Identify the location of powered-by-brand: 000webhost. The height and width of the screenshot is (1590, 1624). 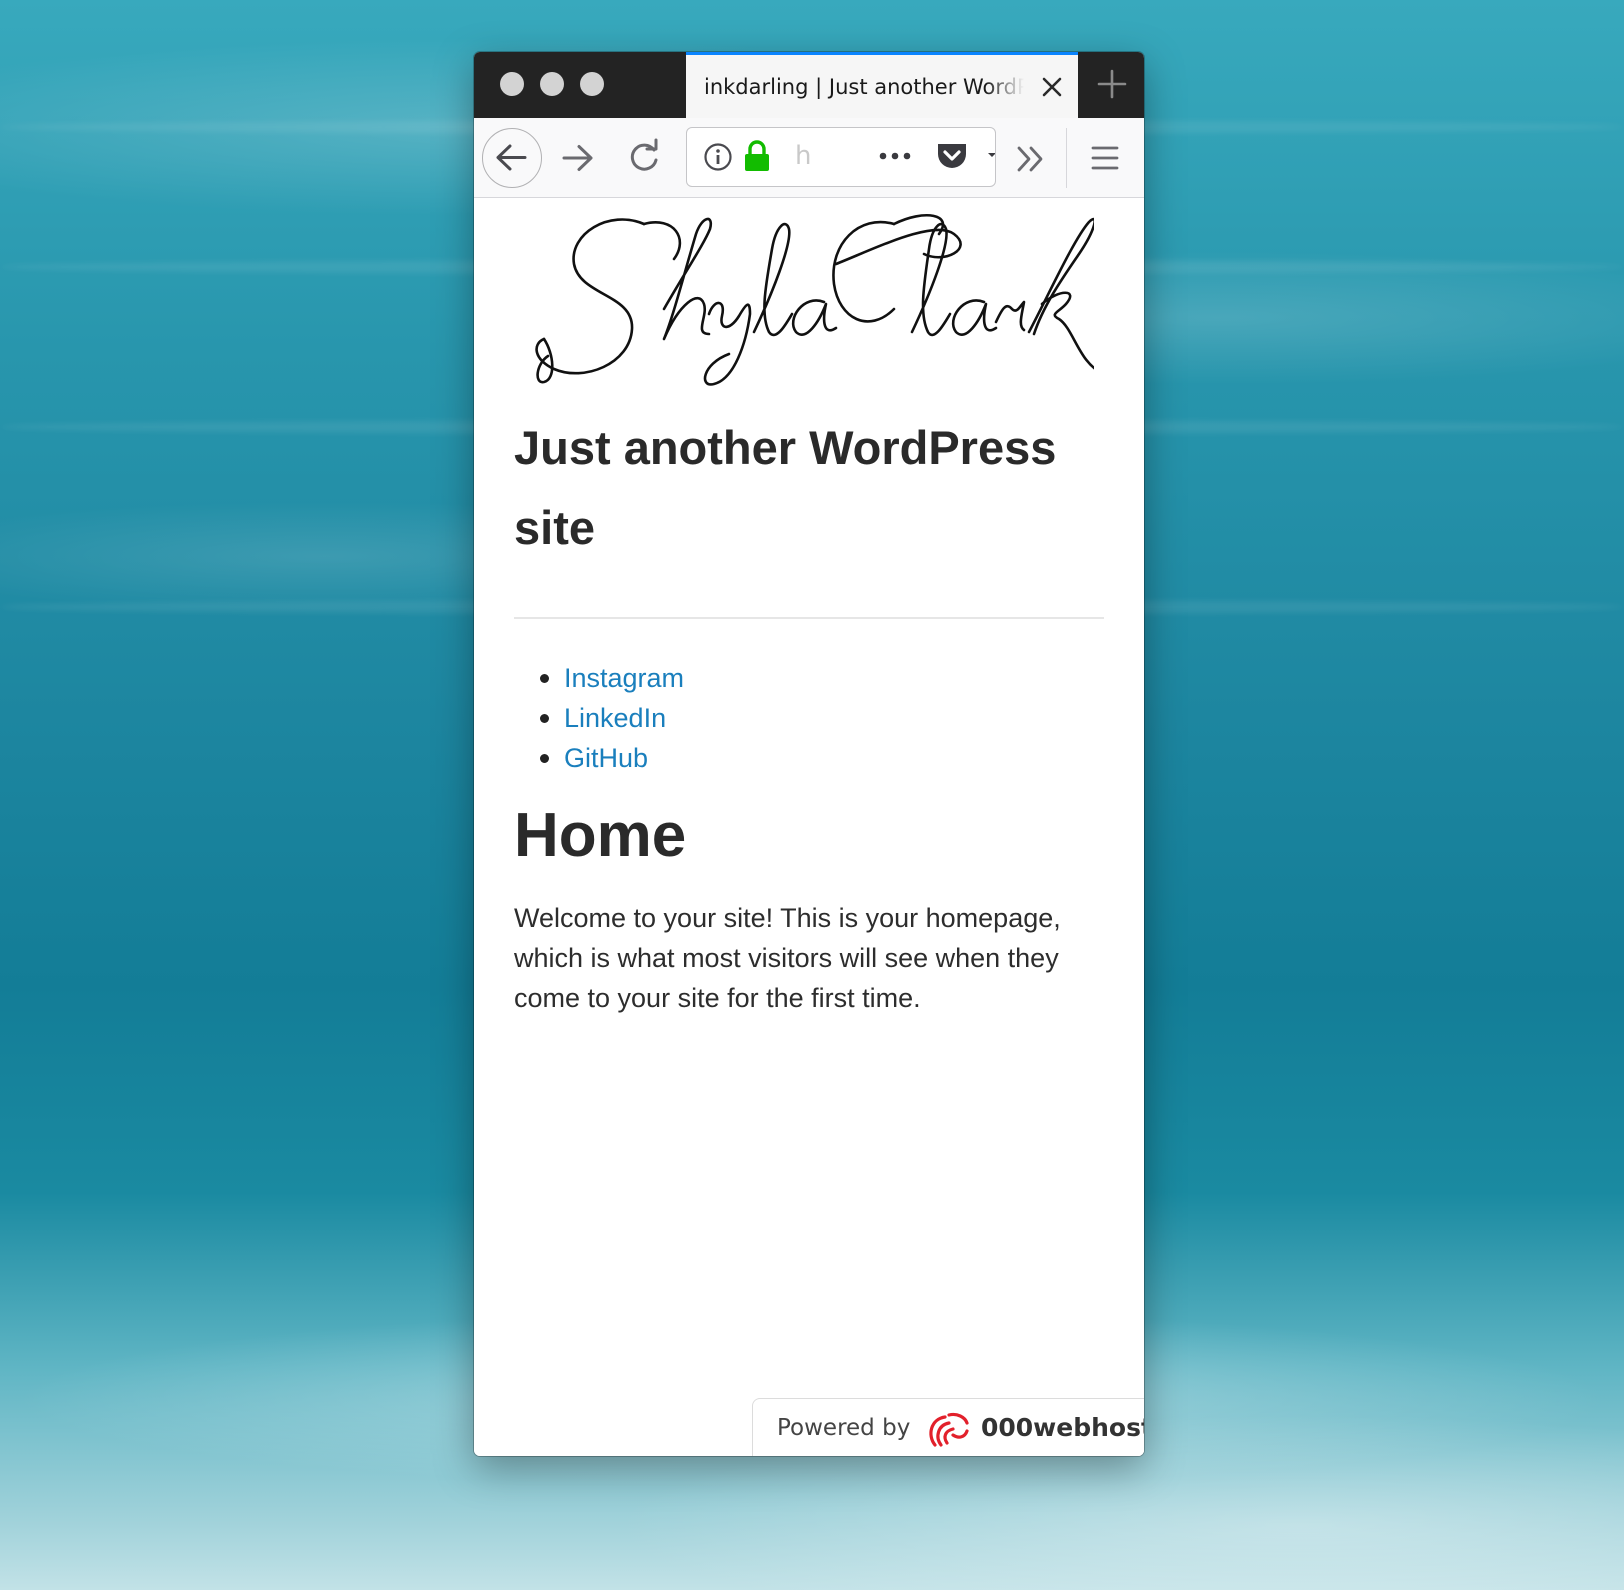
(1062, 1427).